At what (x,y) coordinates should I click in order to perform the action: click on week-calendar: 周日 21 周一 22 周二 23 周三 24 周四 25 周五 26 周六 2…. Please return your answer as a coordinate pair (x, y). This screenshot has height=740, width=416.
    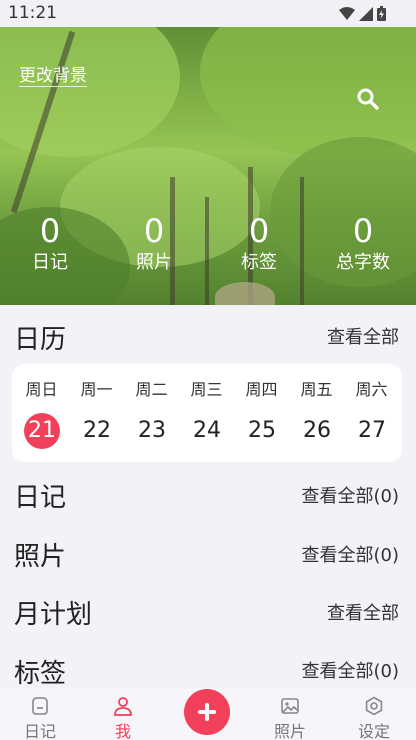
    Looking at the image, I should click on (207, 413).